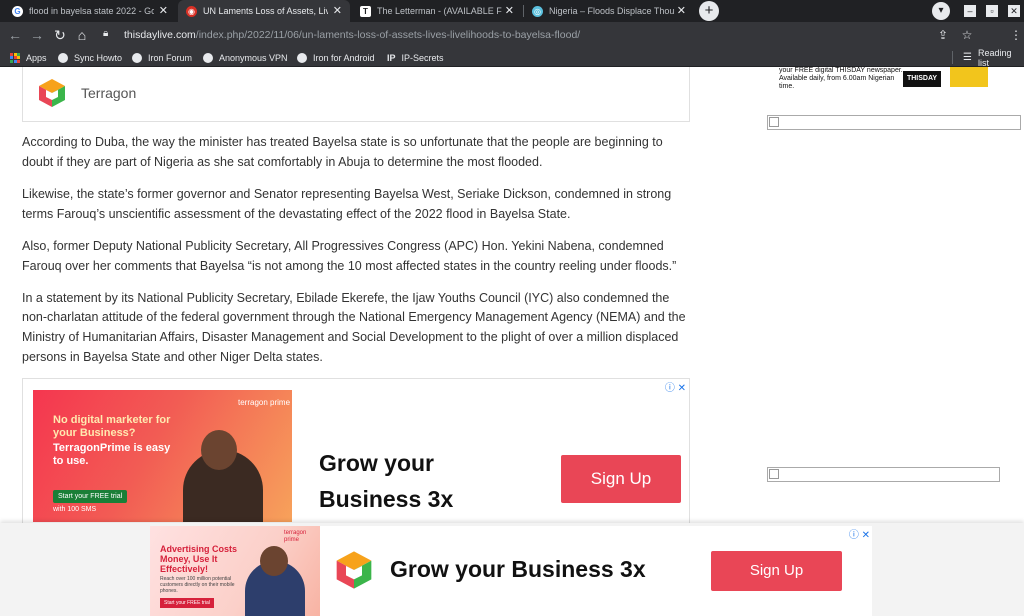  What do you see at coordinates (391, 57) in the screenshot?
I see `ip-icon: IP` at bounding box center [391, 57].